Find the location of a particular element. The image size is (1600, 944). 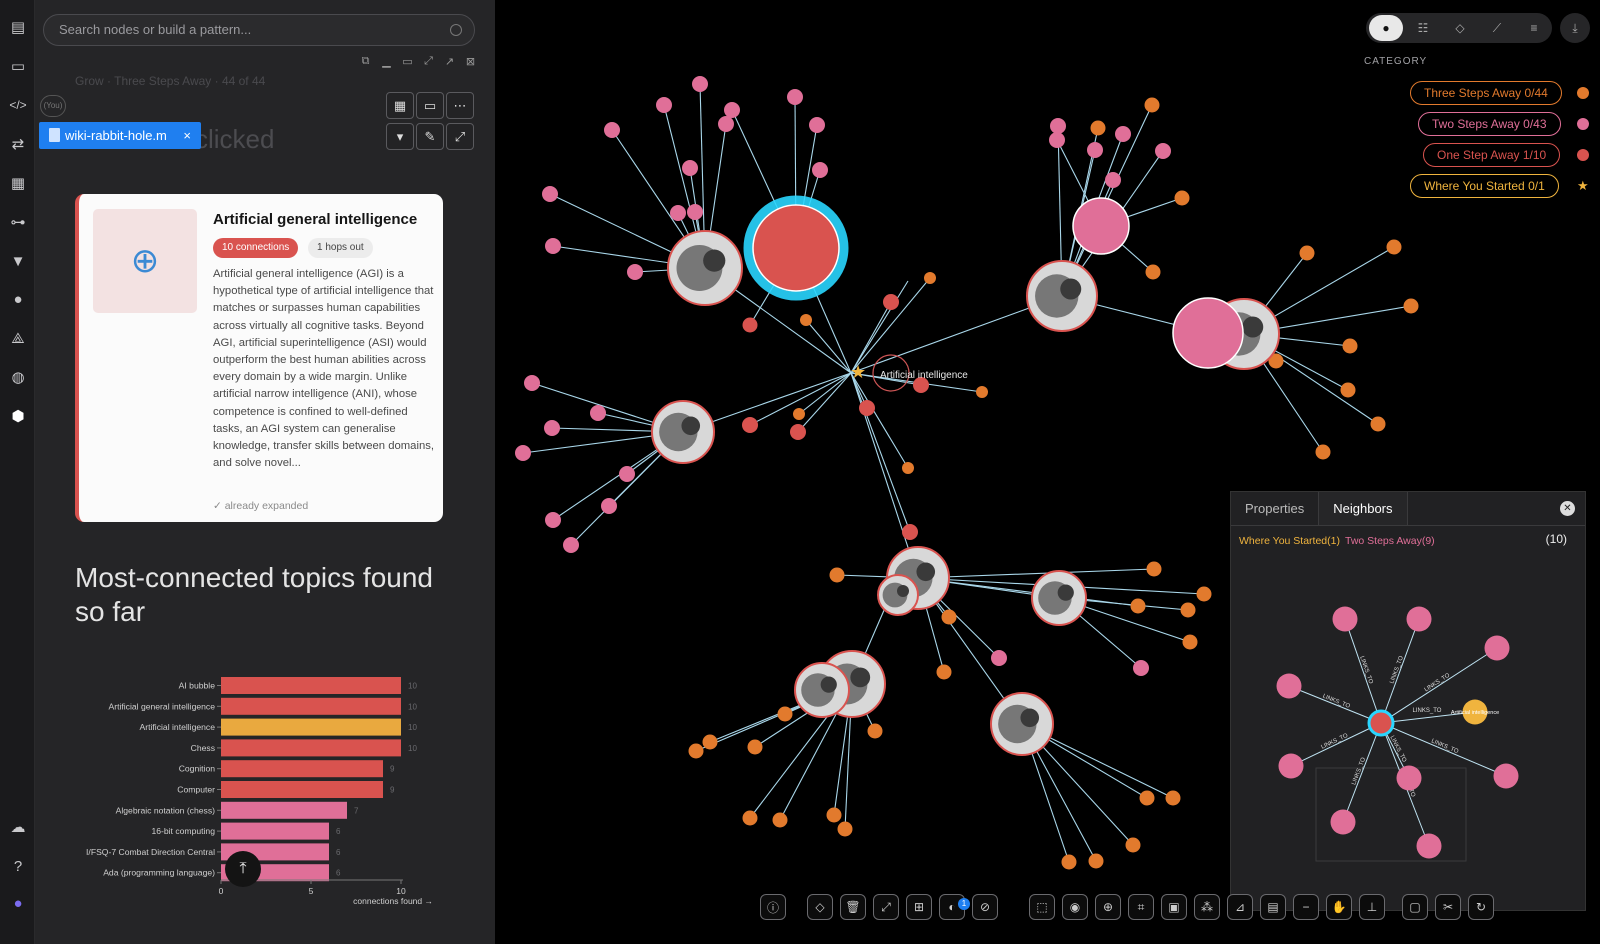

transfer-icon: ⇄ is located at coordinates (18, 144).